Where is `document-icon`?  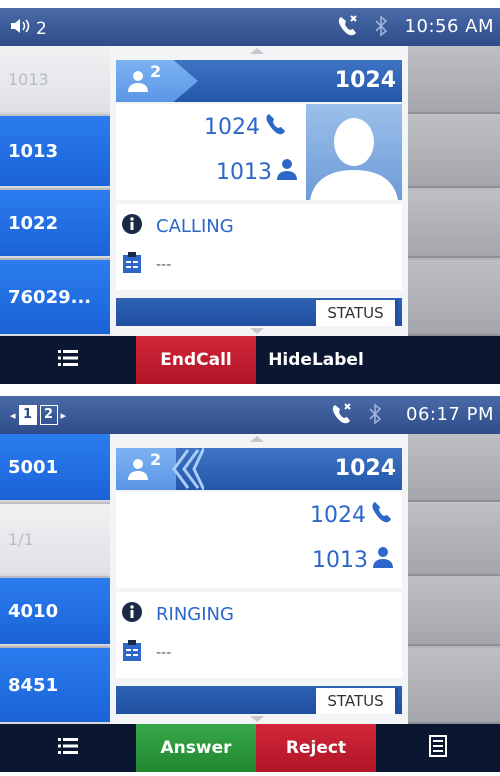
document-icon is located at coordinates (438, 748).